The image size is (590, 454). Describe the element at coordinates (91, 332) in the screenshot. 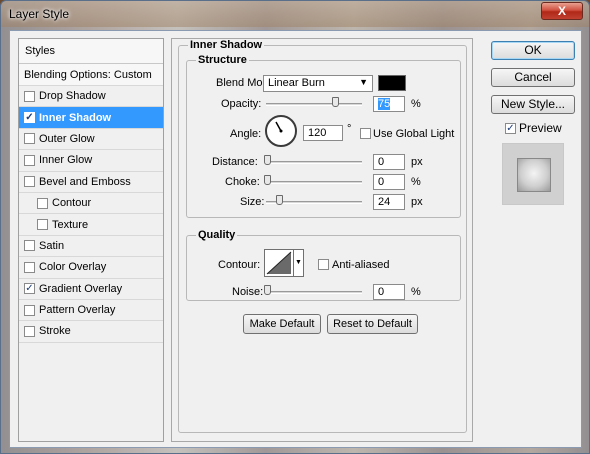

I see `style-item-stroke: Stroke` at that location.